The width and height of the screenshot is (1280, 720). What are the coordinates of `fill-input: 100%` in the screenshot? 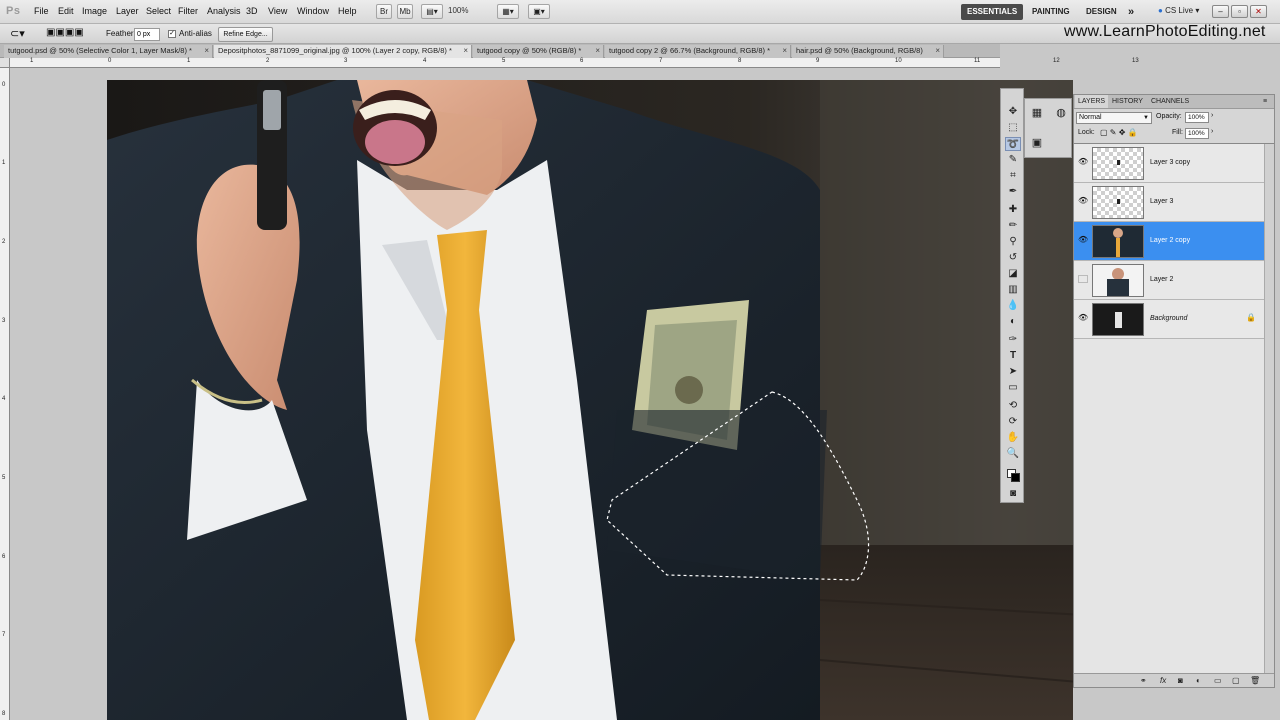 It's located at (1197, 133).